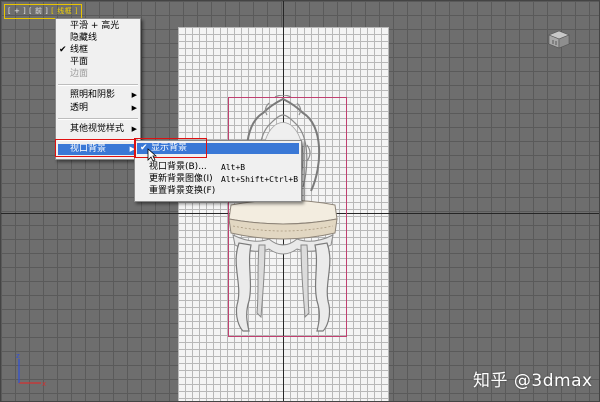 The image size is (600, 402). What do you see at coordinates (31, 370) in the screenshot?
I see `axis-gizmo-icon: x z` at bounding box center [31, 370].